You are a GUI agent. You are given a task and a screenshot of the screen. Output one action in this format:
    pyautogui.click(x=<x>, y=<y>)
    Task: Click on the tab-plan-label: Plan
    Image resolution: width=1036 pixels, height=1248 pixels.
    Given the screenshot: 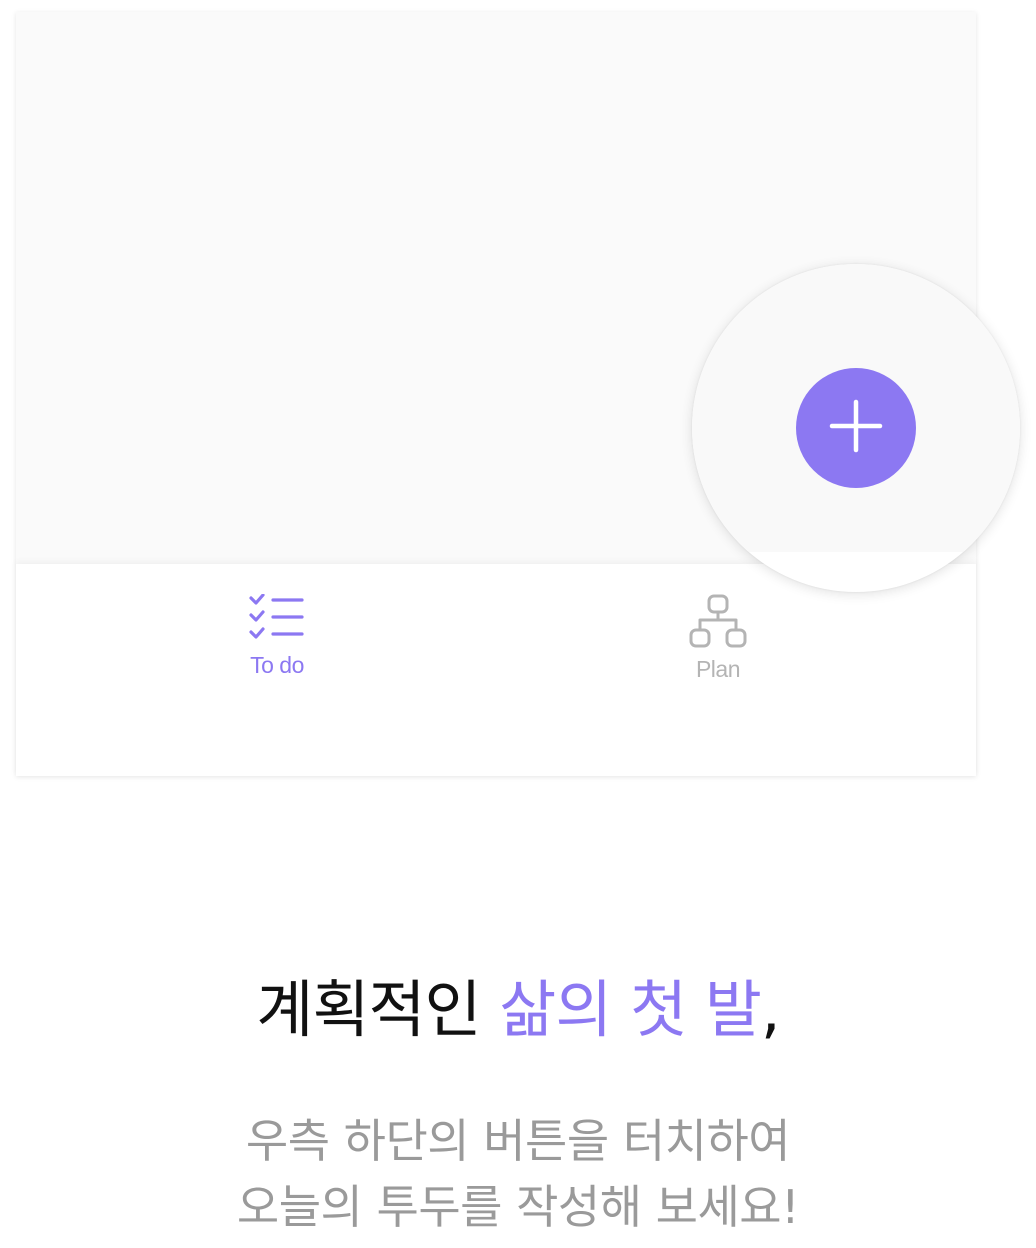 What is the action you would take?
    pyautogui.click(x=718, y=669)
    